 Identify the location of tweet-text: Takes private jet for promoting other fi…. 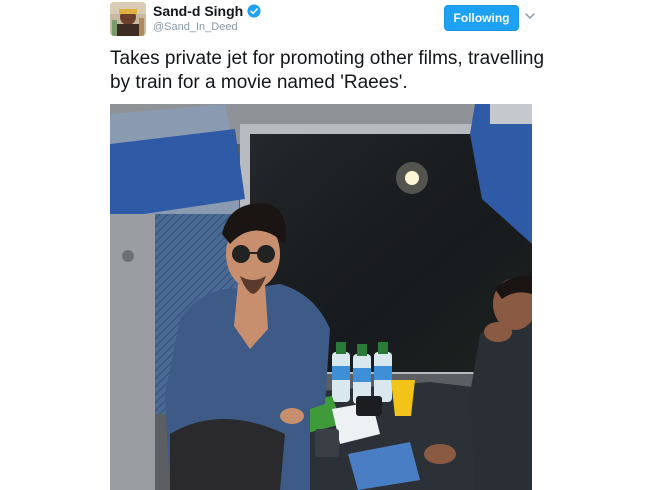
(327, 70).